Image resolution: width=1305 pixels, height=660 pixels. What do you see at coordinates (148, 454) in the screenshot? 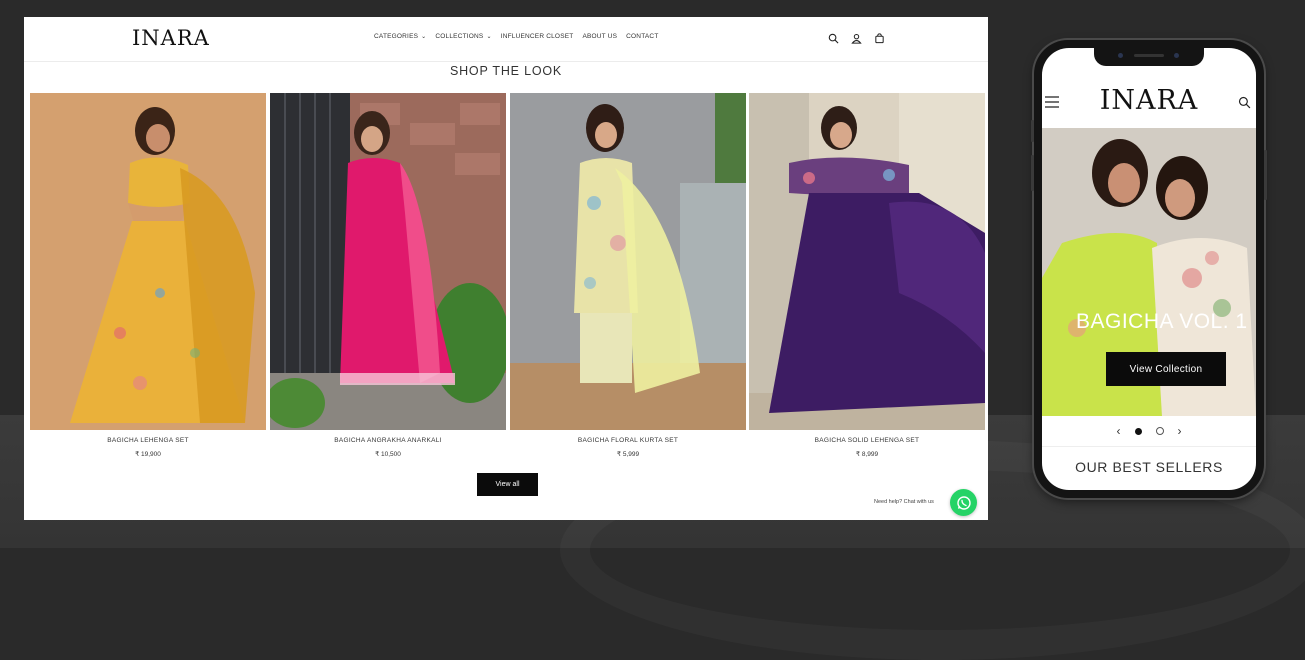
I see `product-price: ₹ 19,900` at bounding box center [148, 454].